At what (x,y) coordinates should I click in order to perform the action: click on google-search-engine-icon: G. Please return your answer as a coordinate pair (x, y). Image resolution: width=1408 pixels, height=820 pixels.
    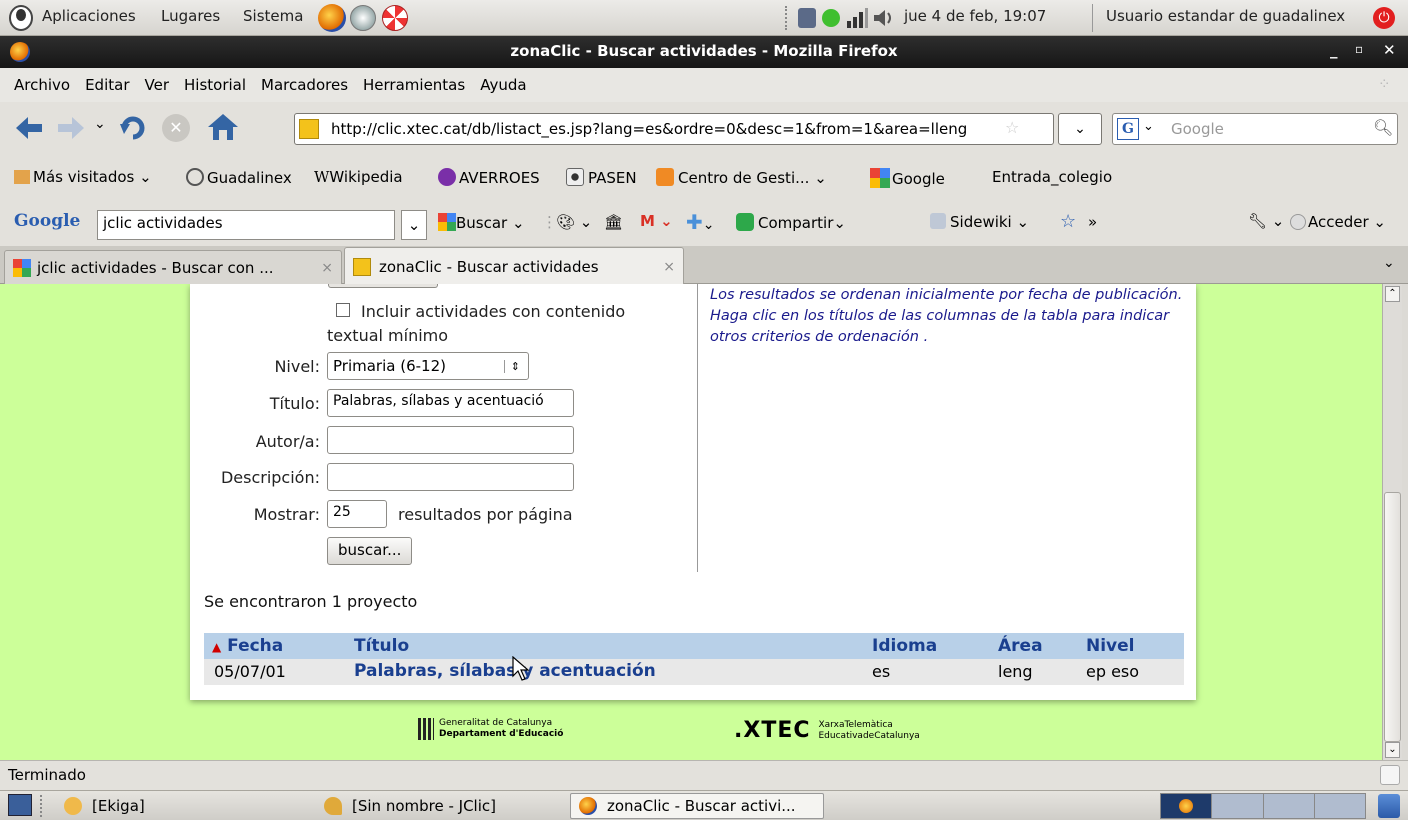
    Looking at the image, I should click on (1128, 129).